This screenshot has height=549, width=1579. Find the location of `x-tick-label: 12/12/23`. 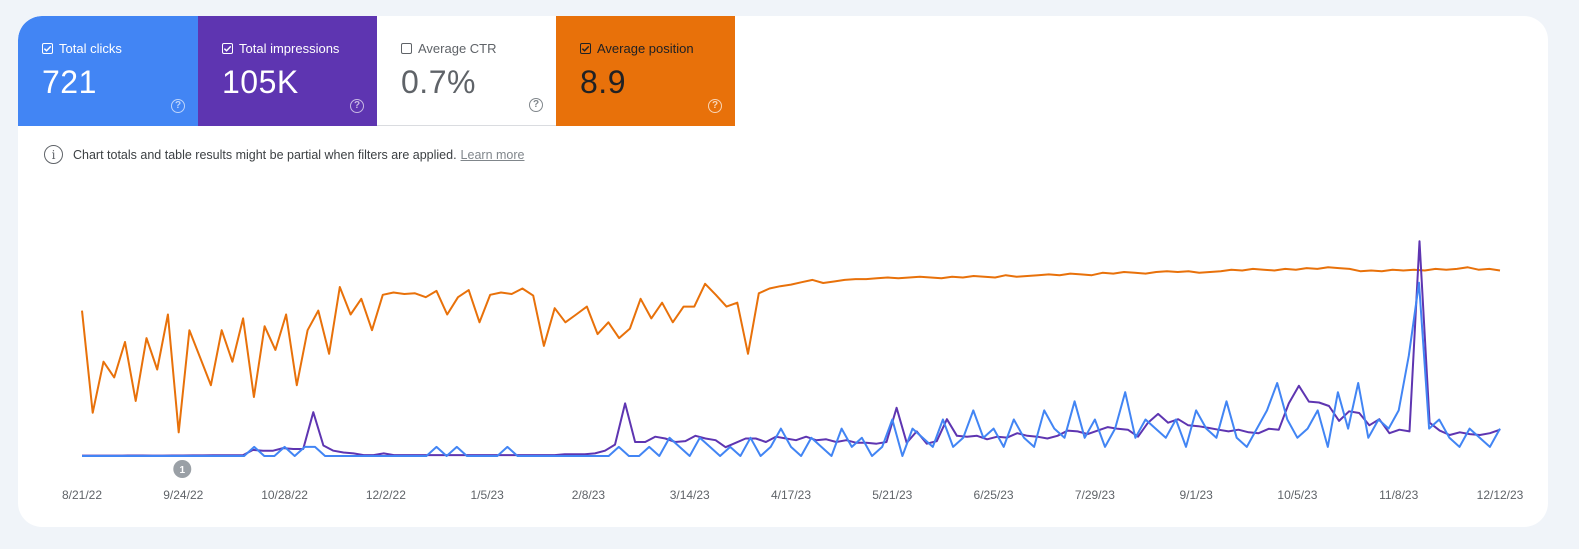

x-tick-label: 12/12/23 is located at coordinates (1500, 495).